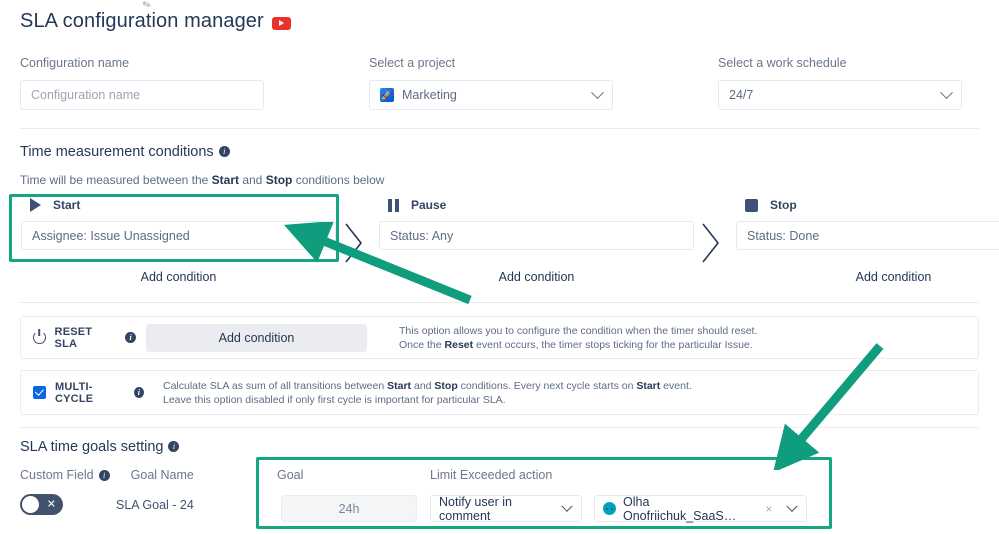 The height and width of the screenshot is (534, 999). Describe the element at coordinates (107, 504) in the screenshot. I see `sla-goal-row: ✕ SLA Goal - 24` at that location.